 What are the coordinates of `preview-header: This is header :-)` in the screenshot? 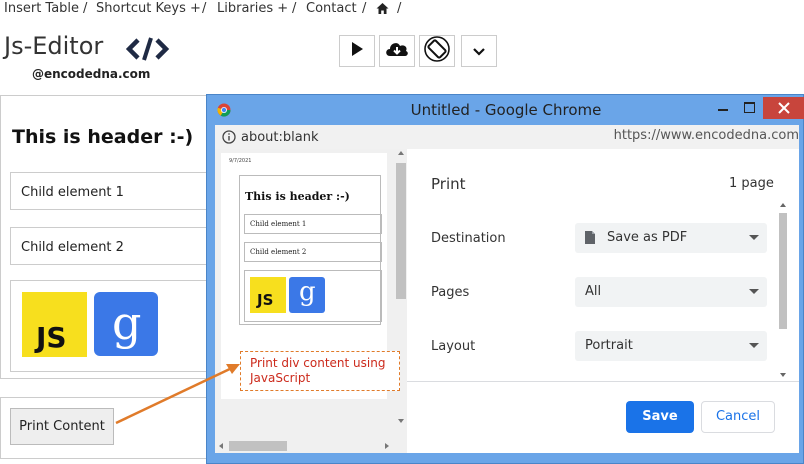 It's located at (297, 196).